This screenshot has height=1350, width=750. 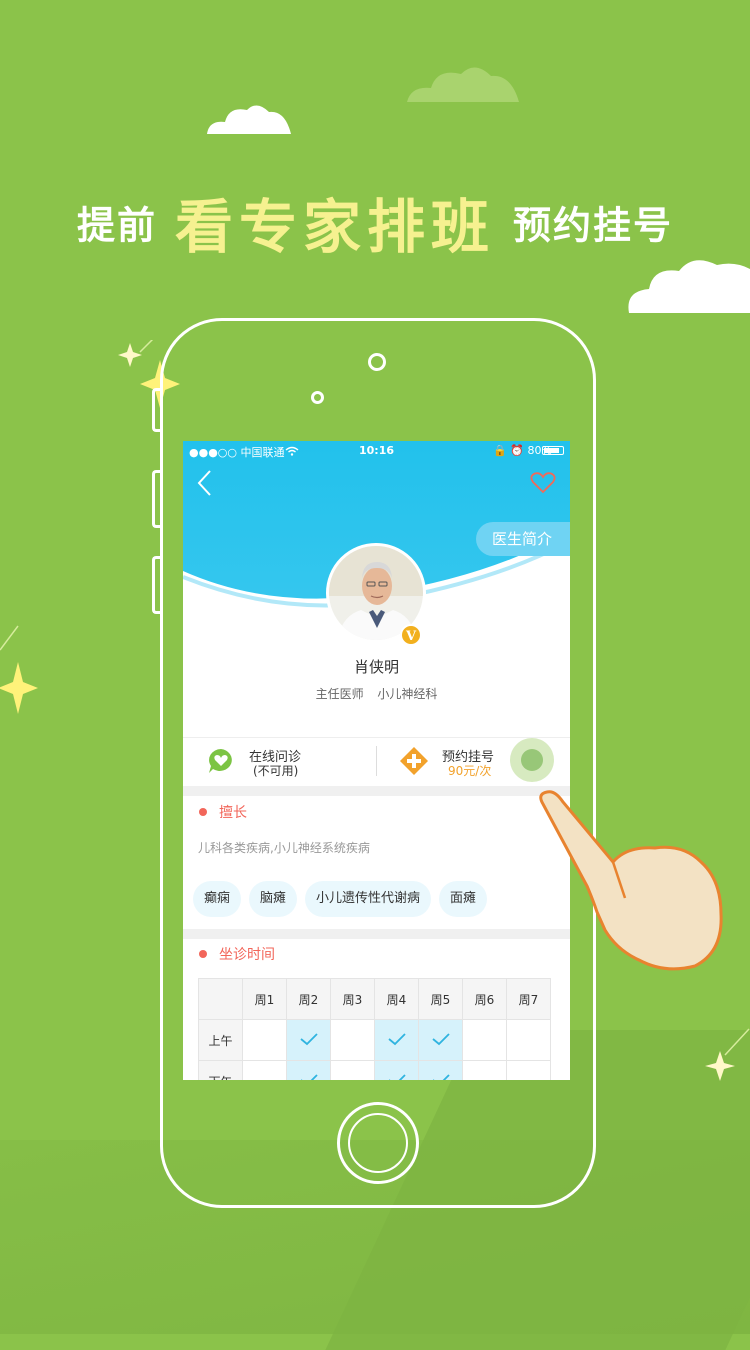 I want to click on headline: 提前 看专家排班 预约挂号, so click(x=375, y=222).